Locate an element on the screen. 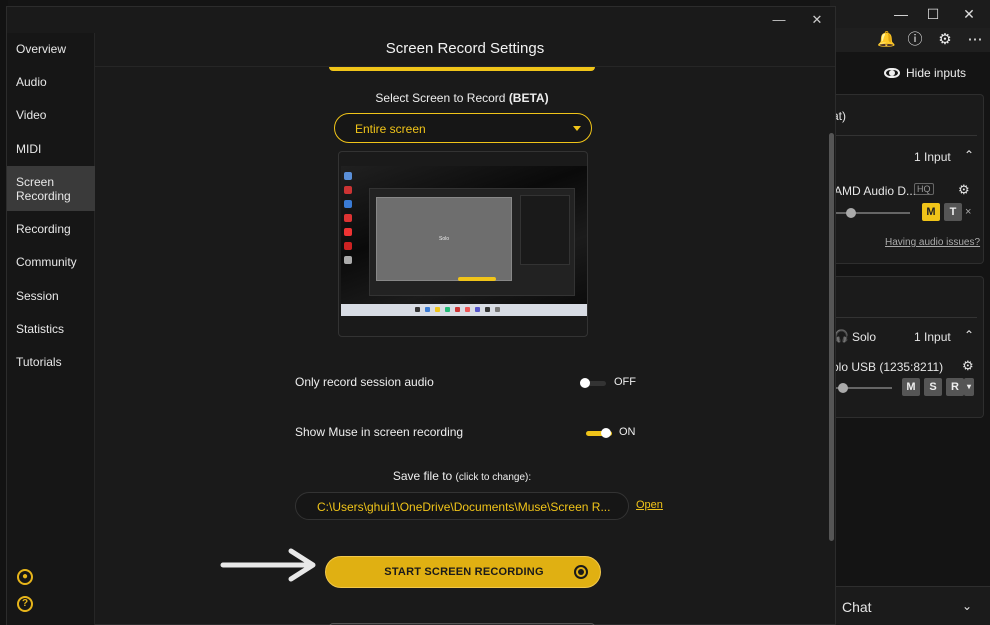  scrollbar-thumb is located at coordinates (831, 337).